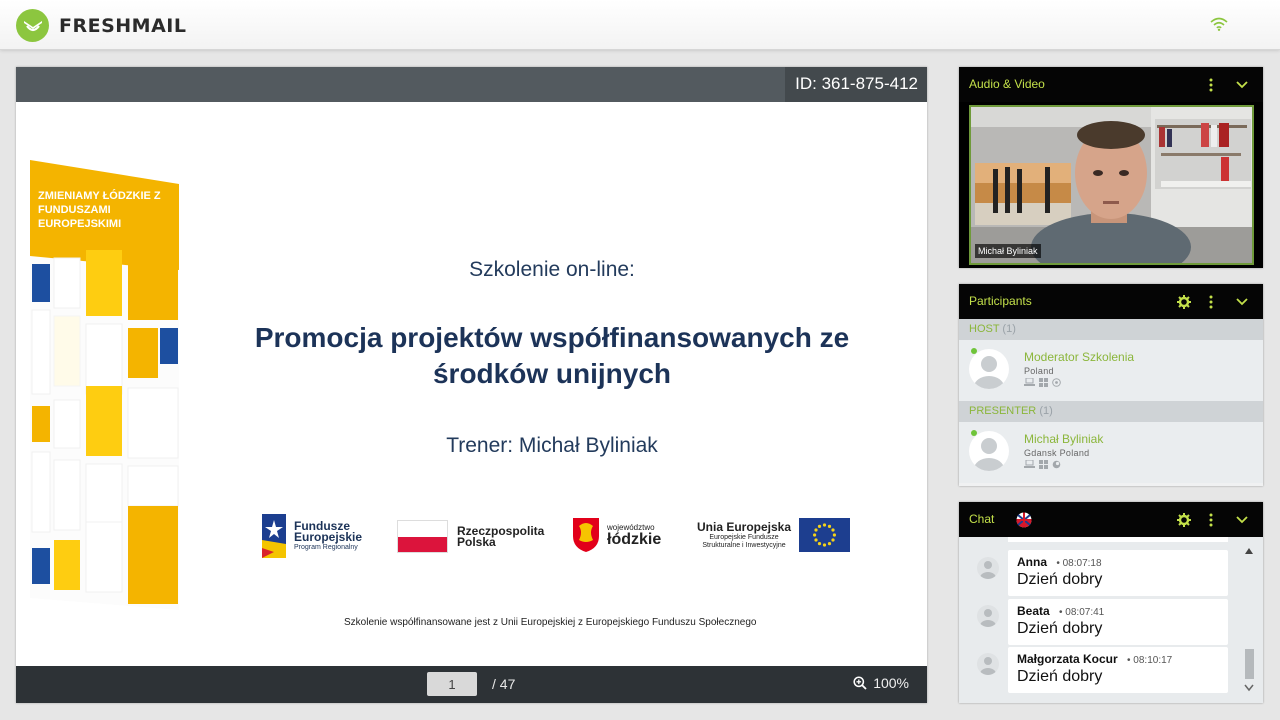 The width and height of the screenshot is (1280, 720). I want to click on participants-title: Participants, so click(1000, 301).